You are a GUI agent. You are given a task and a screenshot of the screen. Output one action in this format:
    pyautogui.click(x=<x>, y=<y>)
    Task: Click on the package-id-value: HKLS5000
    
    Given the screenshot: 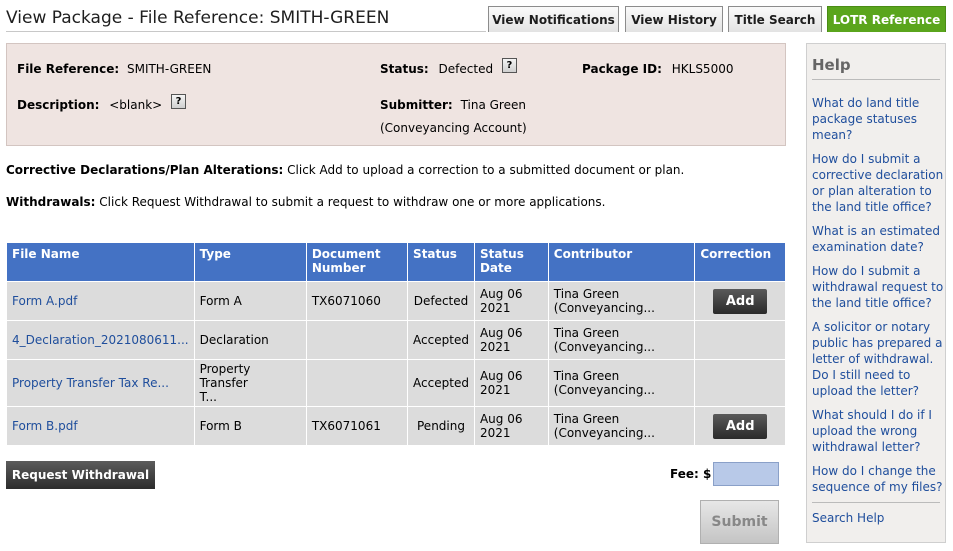 What is the action you would take?
    pyautogui.click(x=702, y=69)
    